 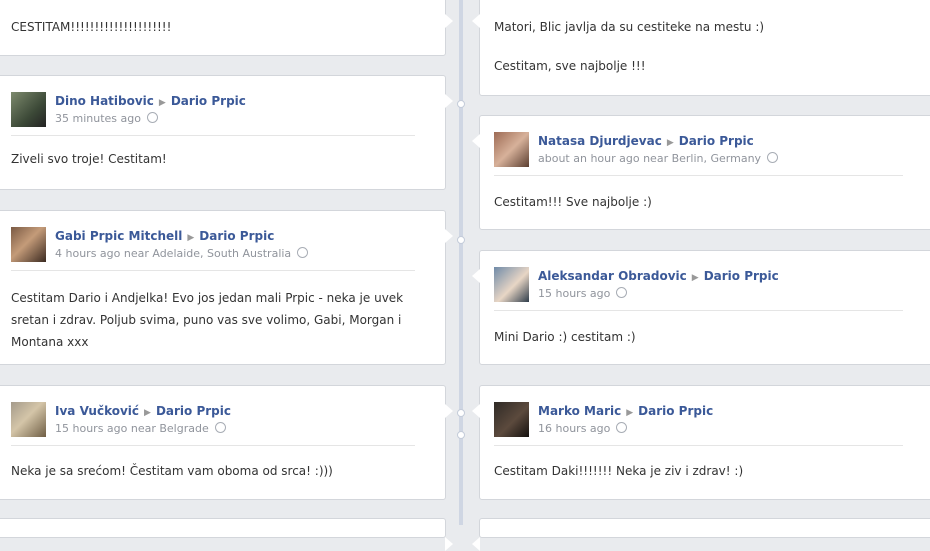 What do you see at coordinates (565, 337) in the screenshot?
I see `post-message: Mini Dario :) cestitam :)` at bounding box center [565, 337].